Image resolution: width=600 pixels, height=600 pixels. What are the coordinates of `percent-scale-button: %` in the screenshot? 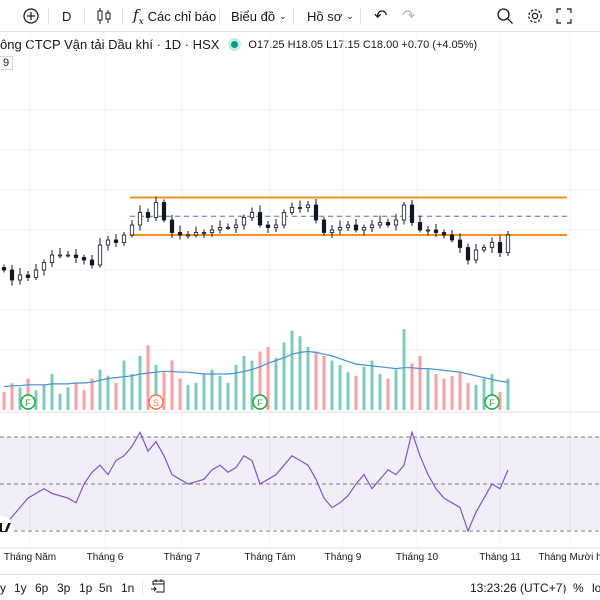 It's located at (578, 588).